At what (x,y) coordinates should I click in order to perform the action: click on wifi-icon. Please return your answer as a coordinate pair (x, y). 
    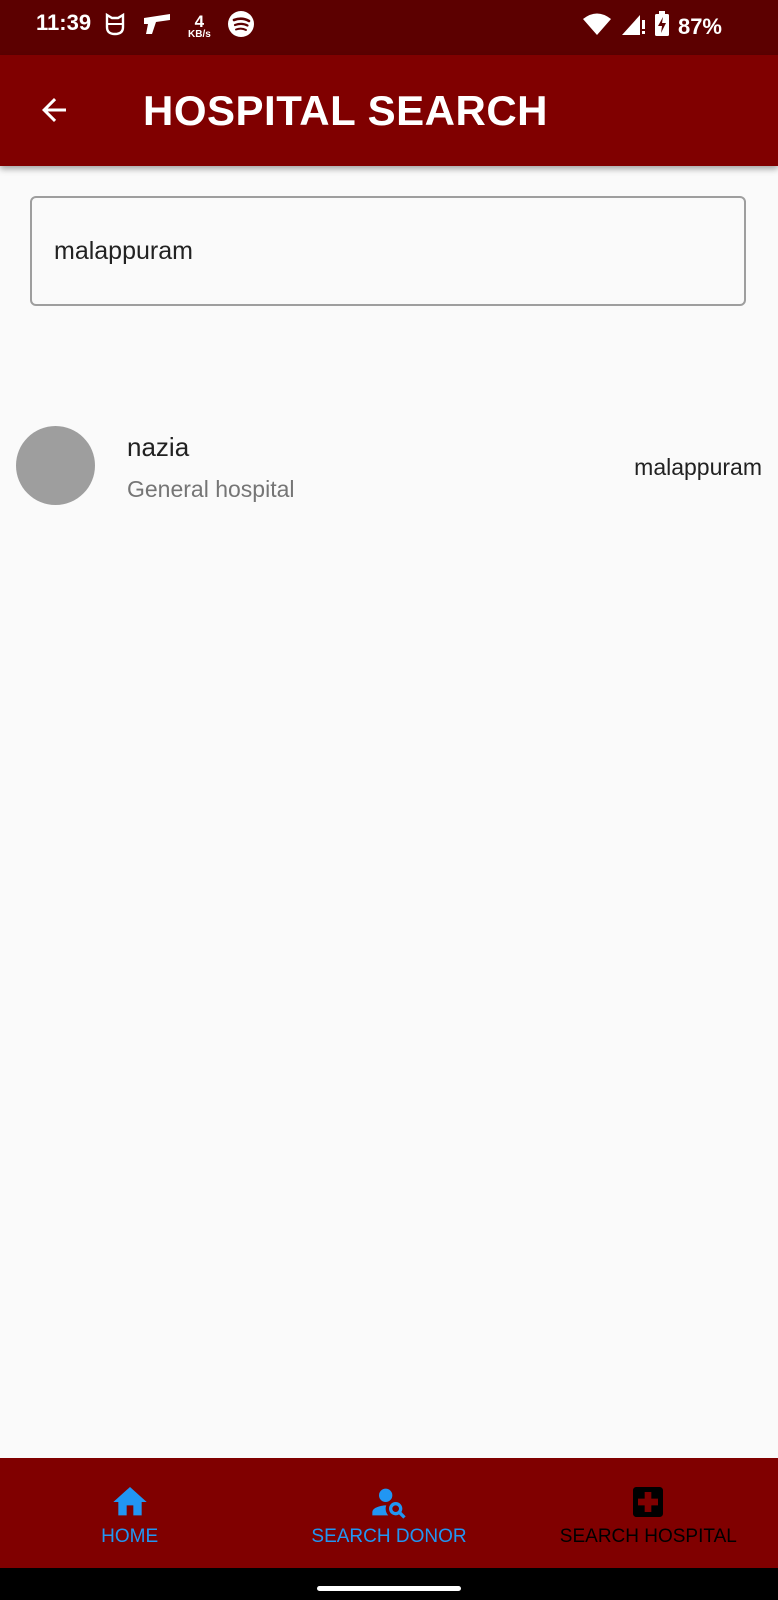
    Looking at the image, I should click on (597, 26).